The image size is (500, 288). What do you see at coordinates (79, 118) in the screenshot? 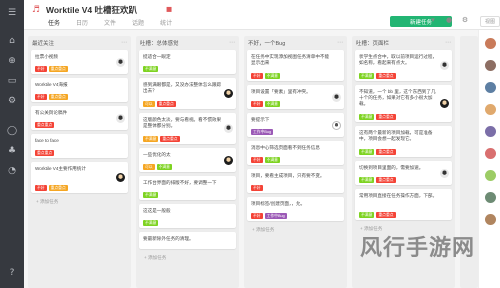
I see `task-card: 有公关舆论稿件 重点重点` at bounding box center [79, 118].